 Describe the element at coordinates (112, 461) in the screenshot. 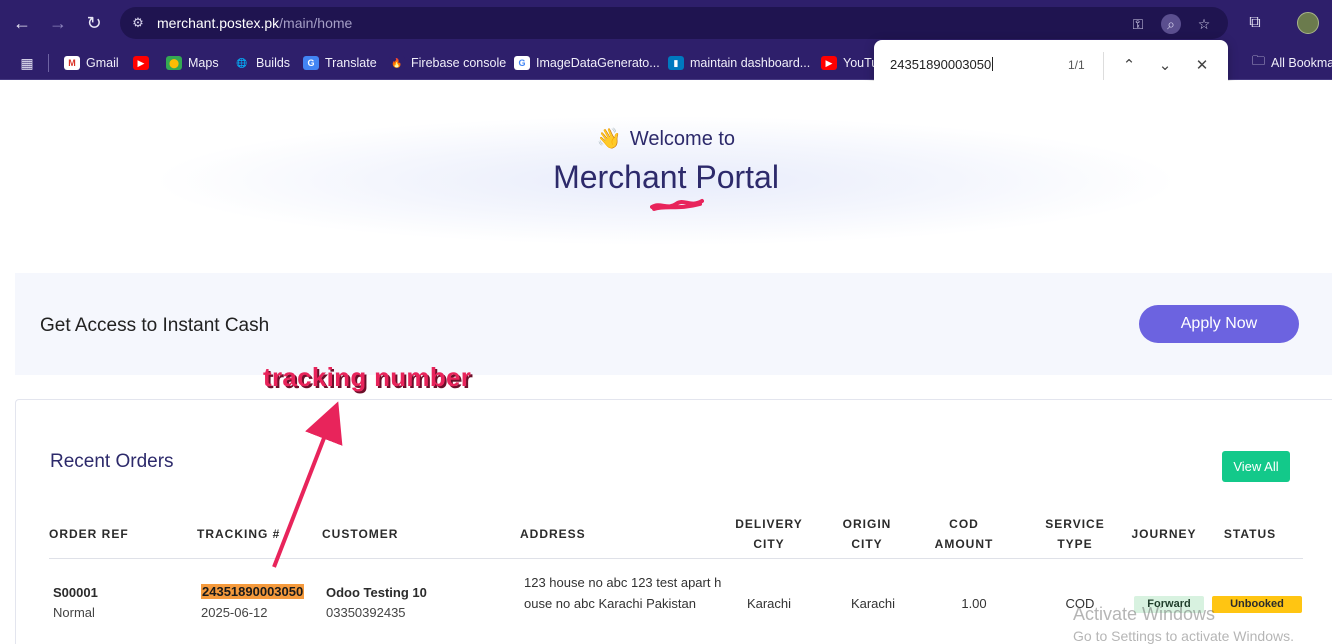

I see `recent-orders-title: Recent Orders` at that location.